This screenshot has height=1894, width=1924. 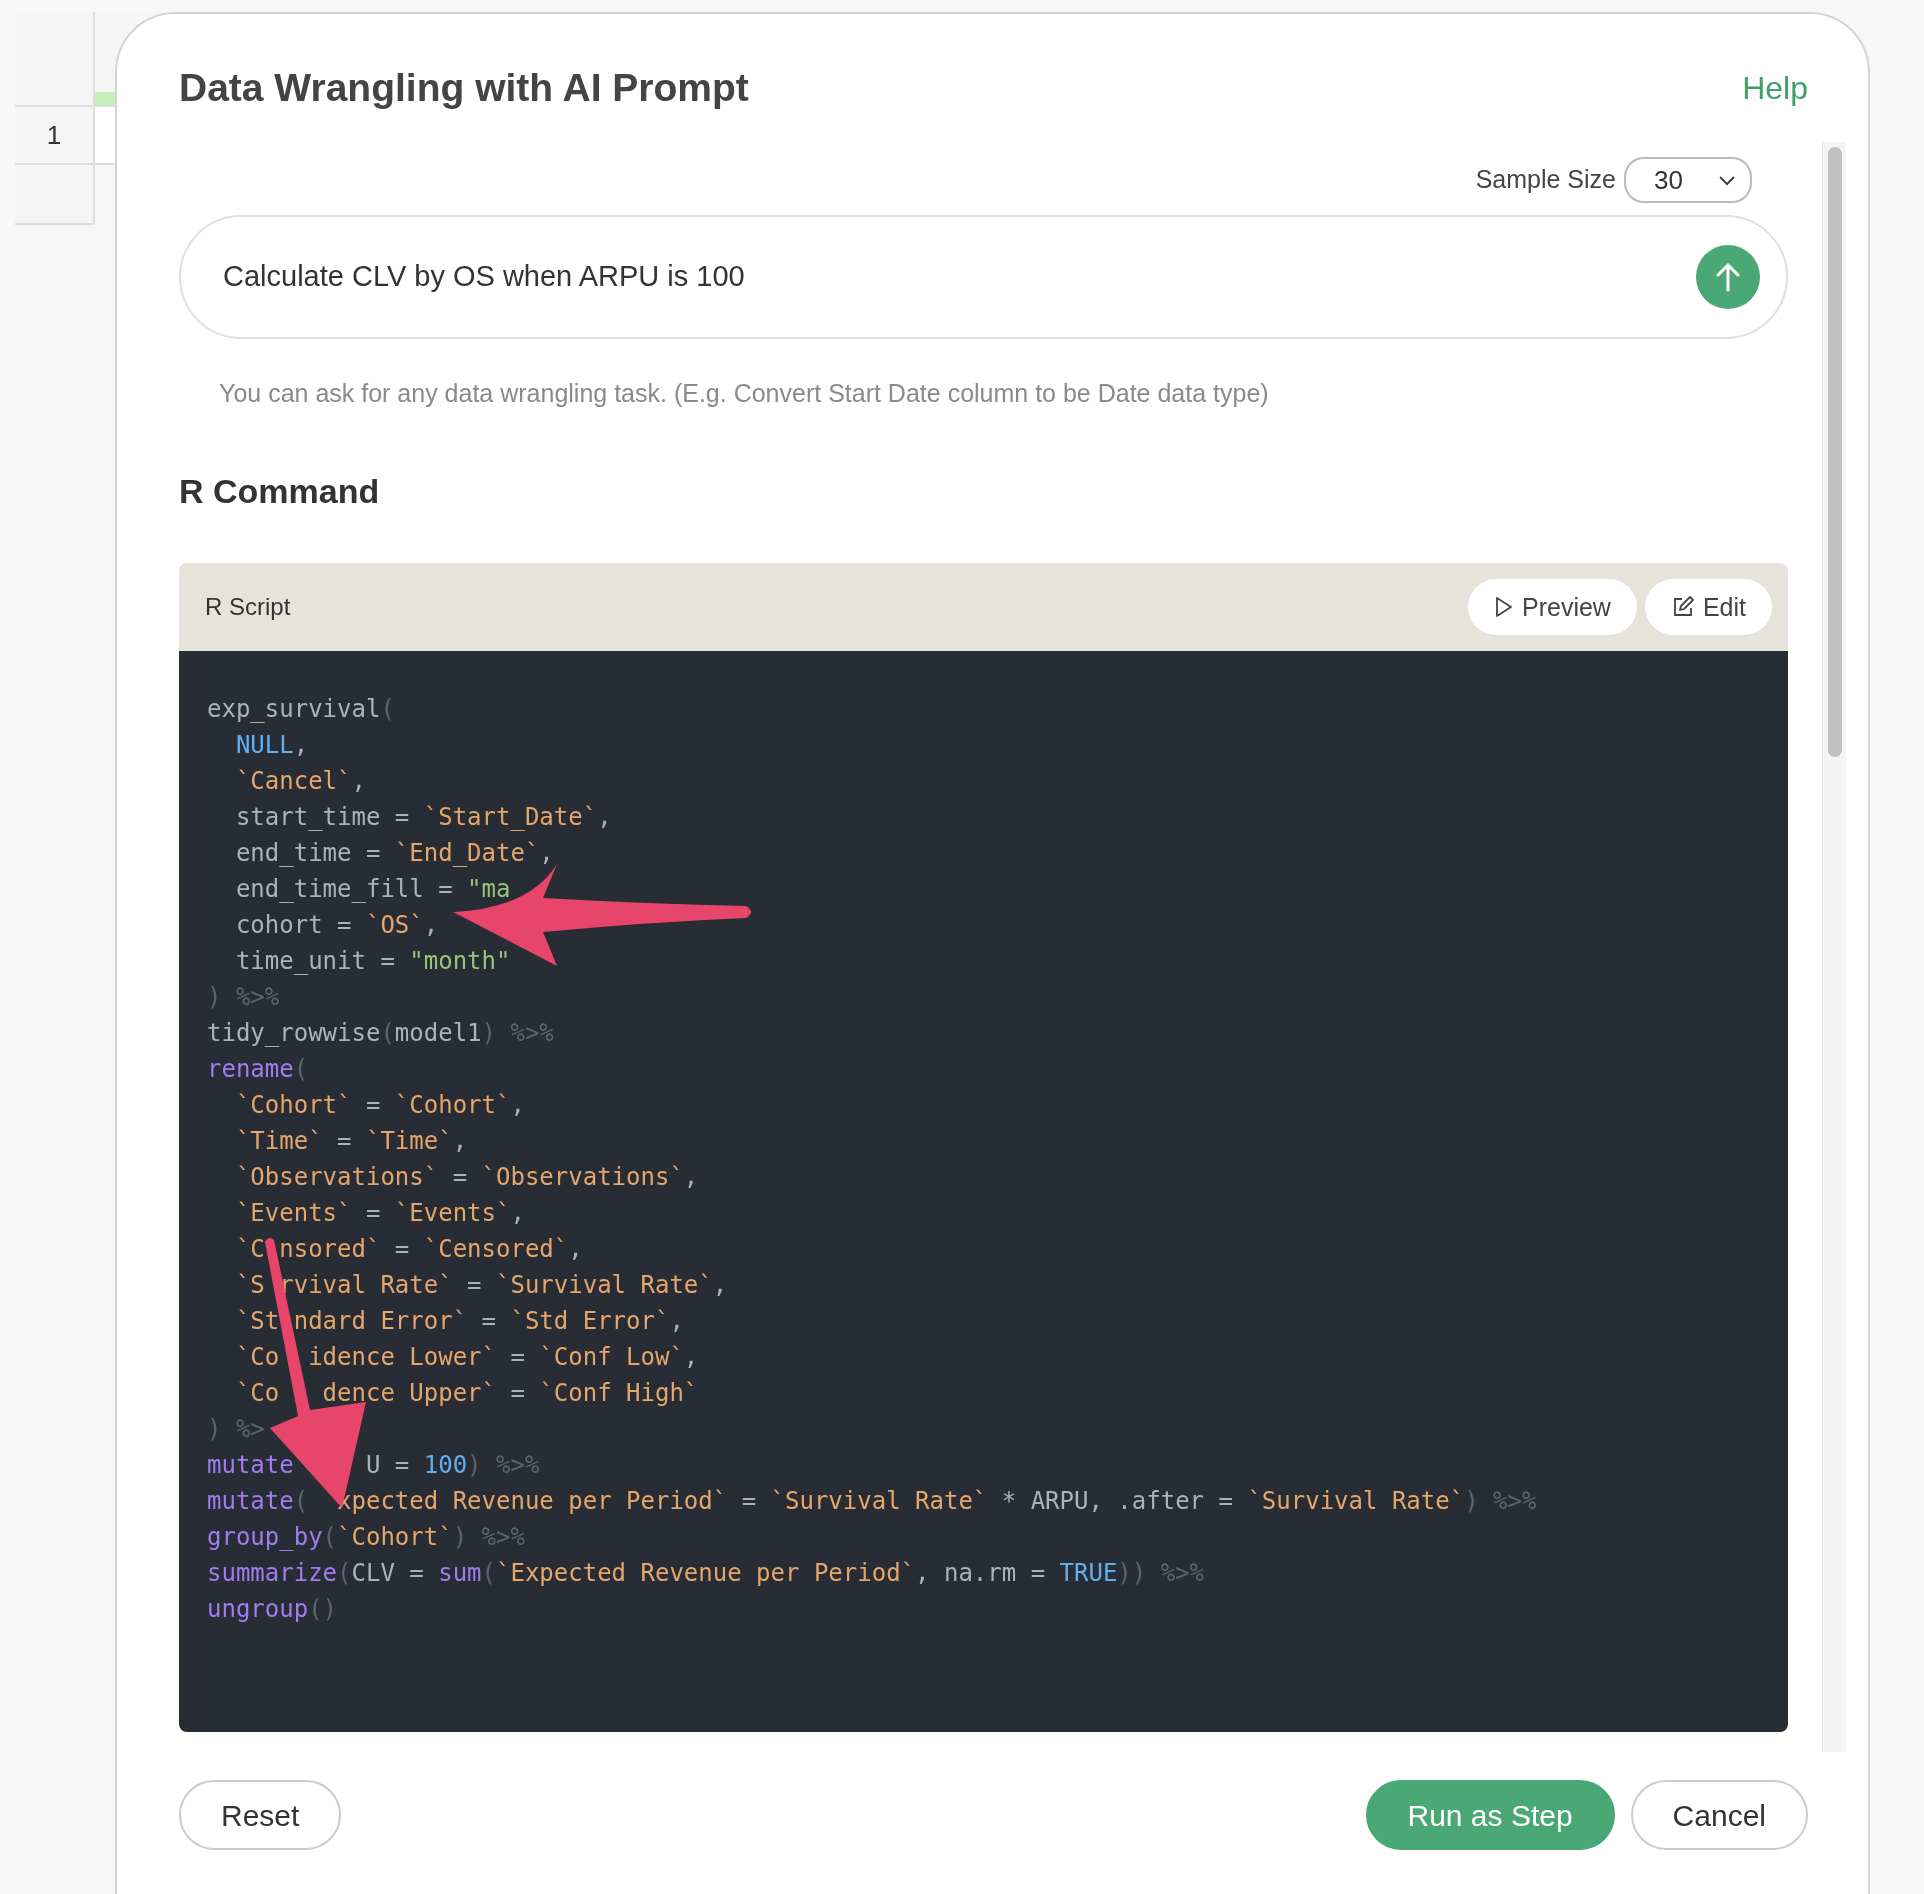 I want to click on sample-size-select: 30, so click(x=1688, y=180).